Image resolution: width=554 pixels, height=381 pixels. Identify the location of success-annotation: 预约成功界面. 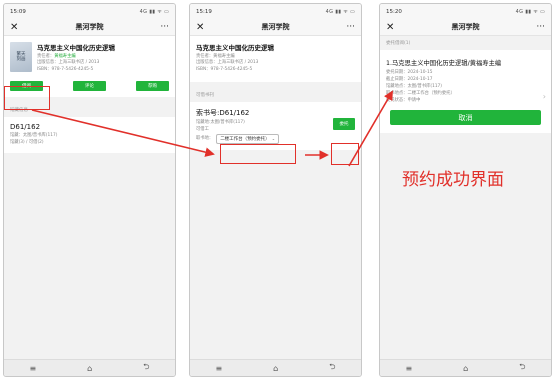
(453, 180).